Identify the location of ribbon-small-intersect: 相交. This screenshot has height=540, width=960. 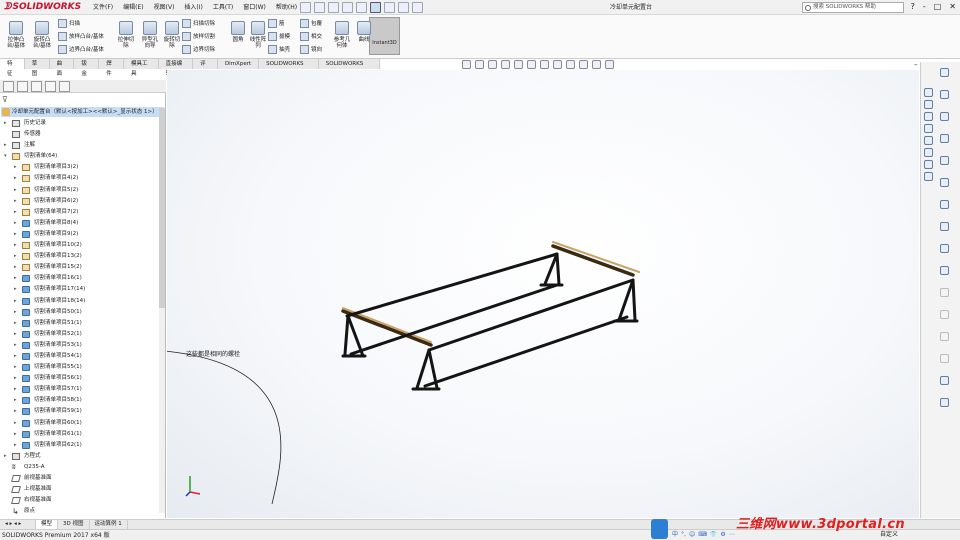
(311, 36).